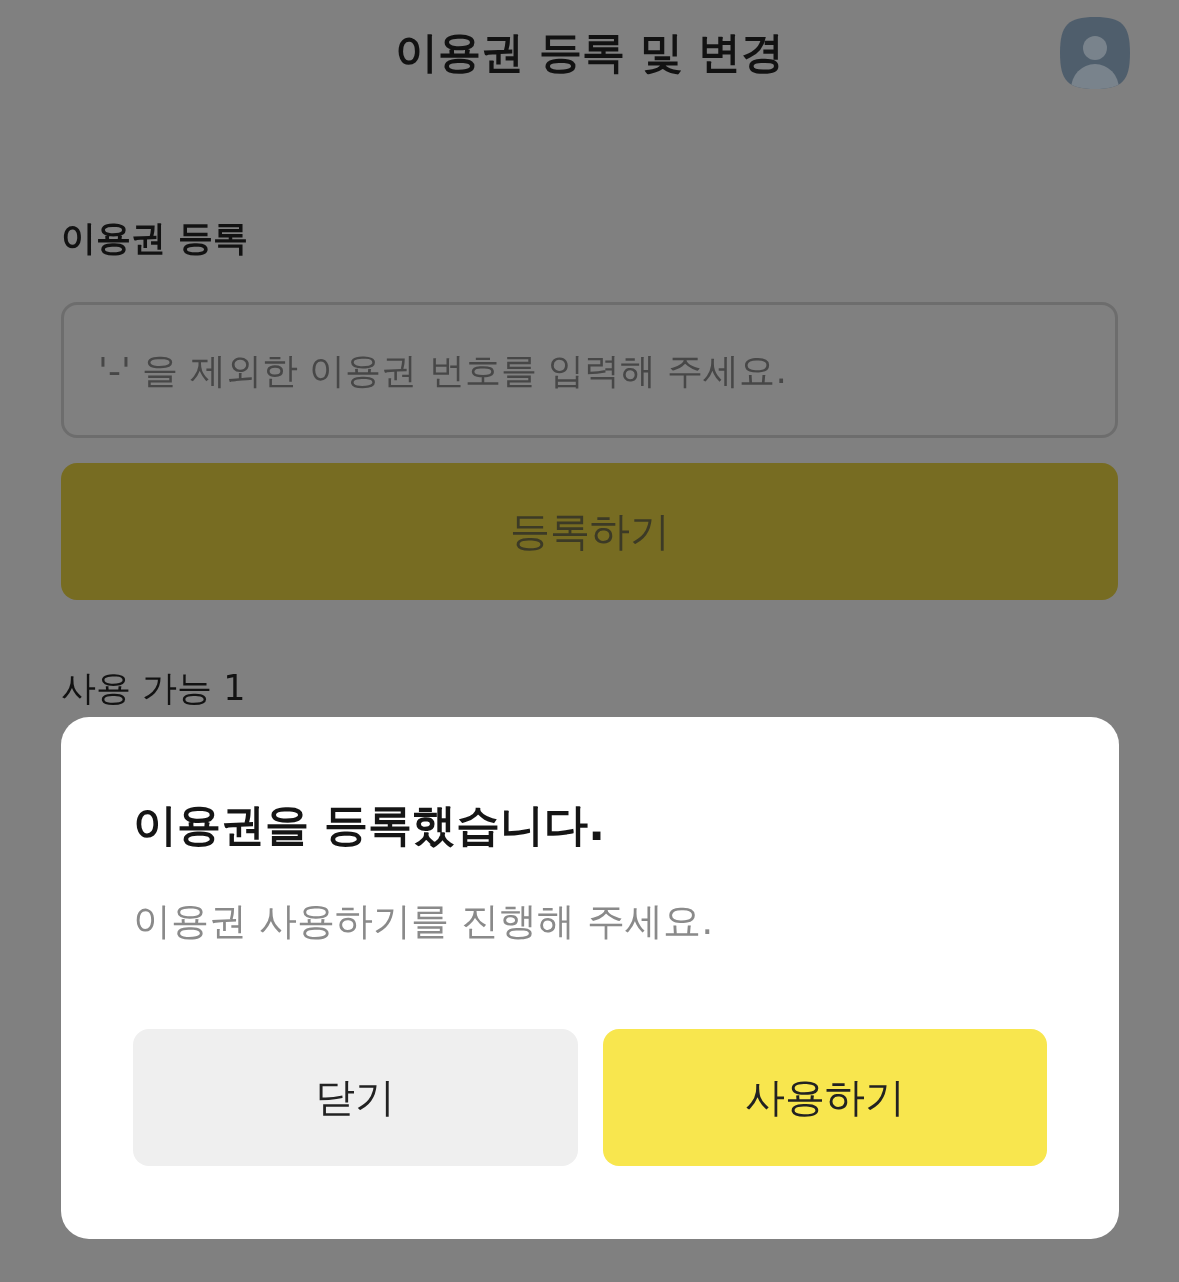  What do you see at coordinates (589, 52) in the screenshot?
I see `page-title: 이용권 등록 및 변경` at bounding box center [589, 52].